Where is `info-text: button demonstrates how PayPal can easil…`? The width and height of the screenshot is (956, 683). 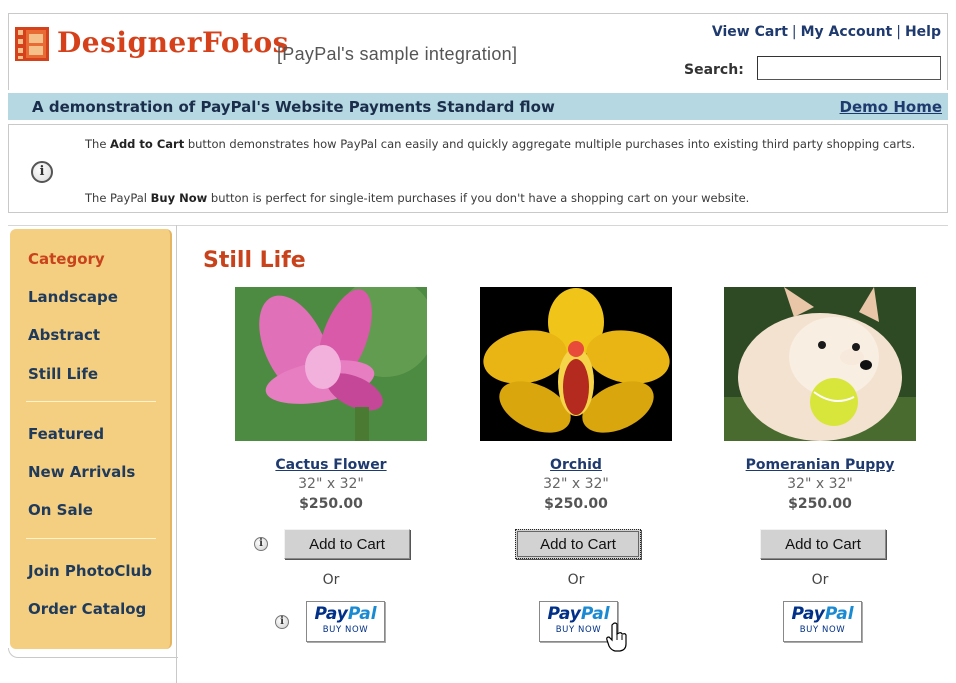 info-text: button demonstrates how PayPal can easil… is located at coordinates (550, 144).